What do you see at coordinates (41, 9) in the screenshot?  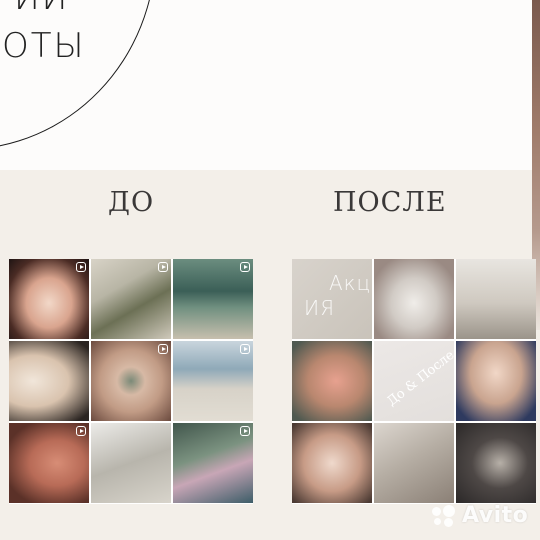 I see `title-line-1: ИИ` at bounding box center [41, 9].